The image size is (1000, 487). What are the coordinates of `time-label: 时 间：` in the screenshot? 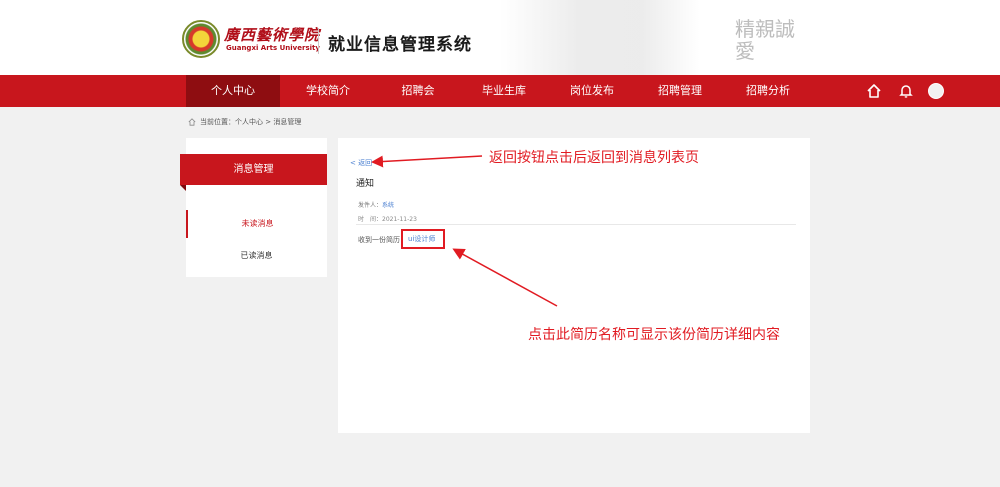 It's located at (370, 219).